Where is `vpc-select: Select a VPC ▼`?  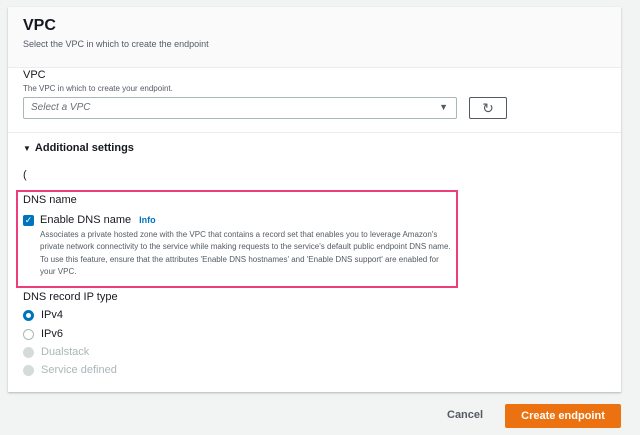
vpc-select: Select a VPC ▼ is located at coordinates (240, 108).